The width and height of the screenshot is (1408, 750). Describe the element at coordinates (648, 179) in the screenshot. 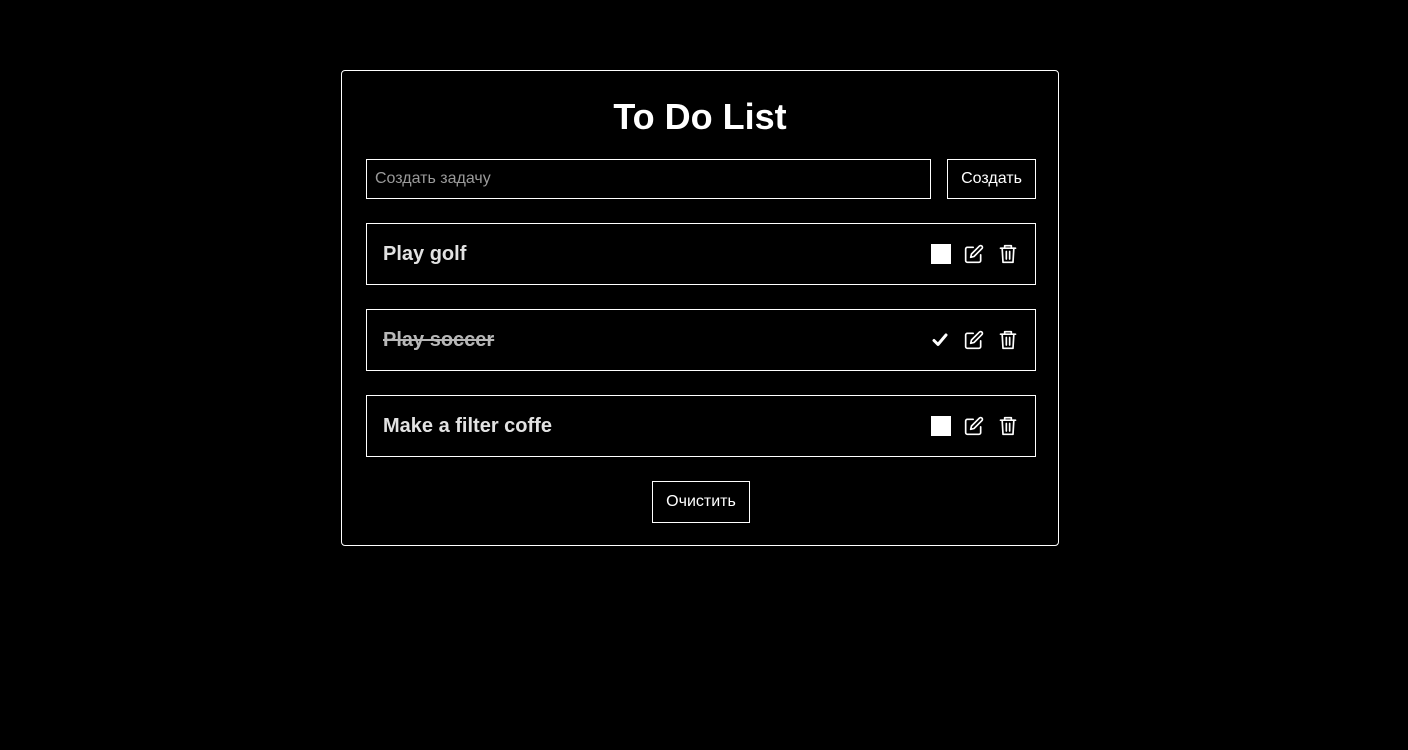

I see `new-task-input` at that location.